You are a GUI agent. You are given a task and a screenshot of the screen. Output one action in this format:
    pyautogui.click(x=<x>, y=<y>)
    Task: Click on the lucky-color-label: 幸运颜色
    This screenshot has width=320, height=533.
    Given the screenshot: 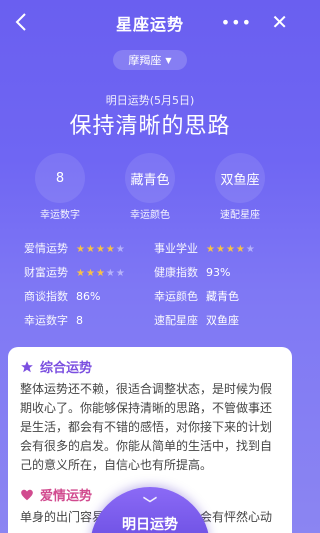 What is the action you would take?
    pyautogui.click(x=150, y=215)
    